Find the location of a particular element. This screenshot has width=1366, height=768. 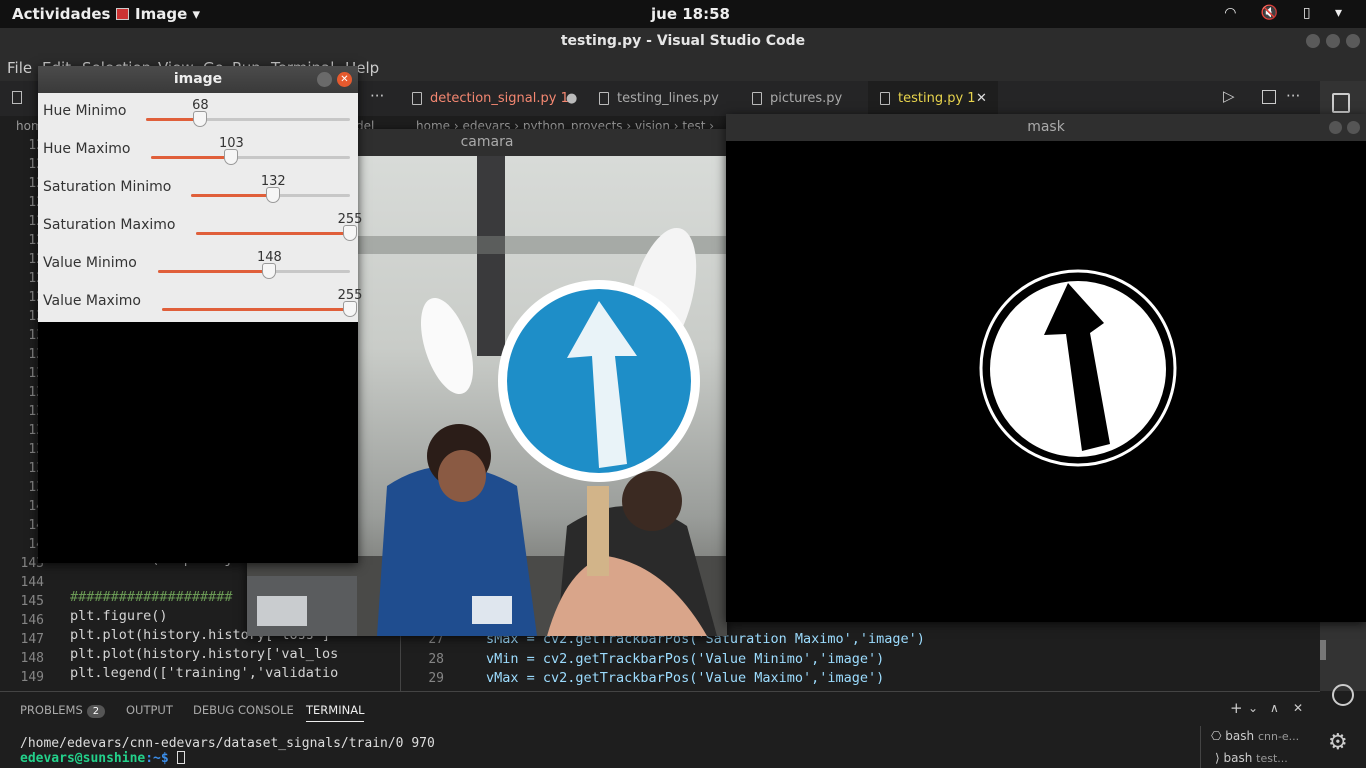

mask-titlebar: mask is located at coordinates (1046, 127).